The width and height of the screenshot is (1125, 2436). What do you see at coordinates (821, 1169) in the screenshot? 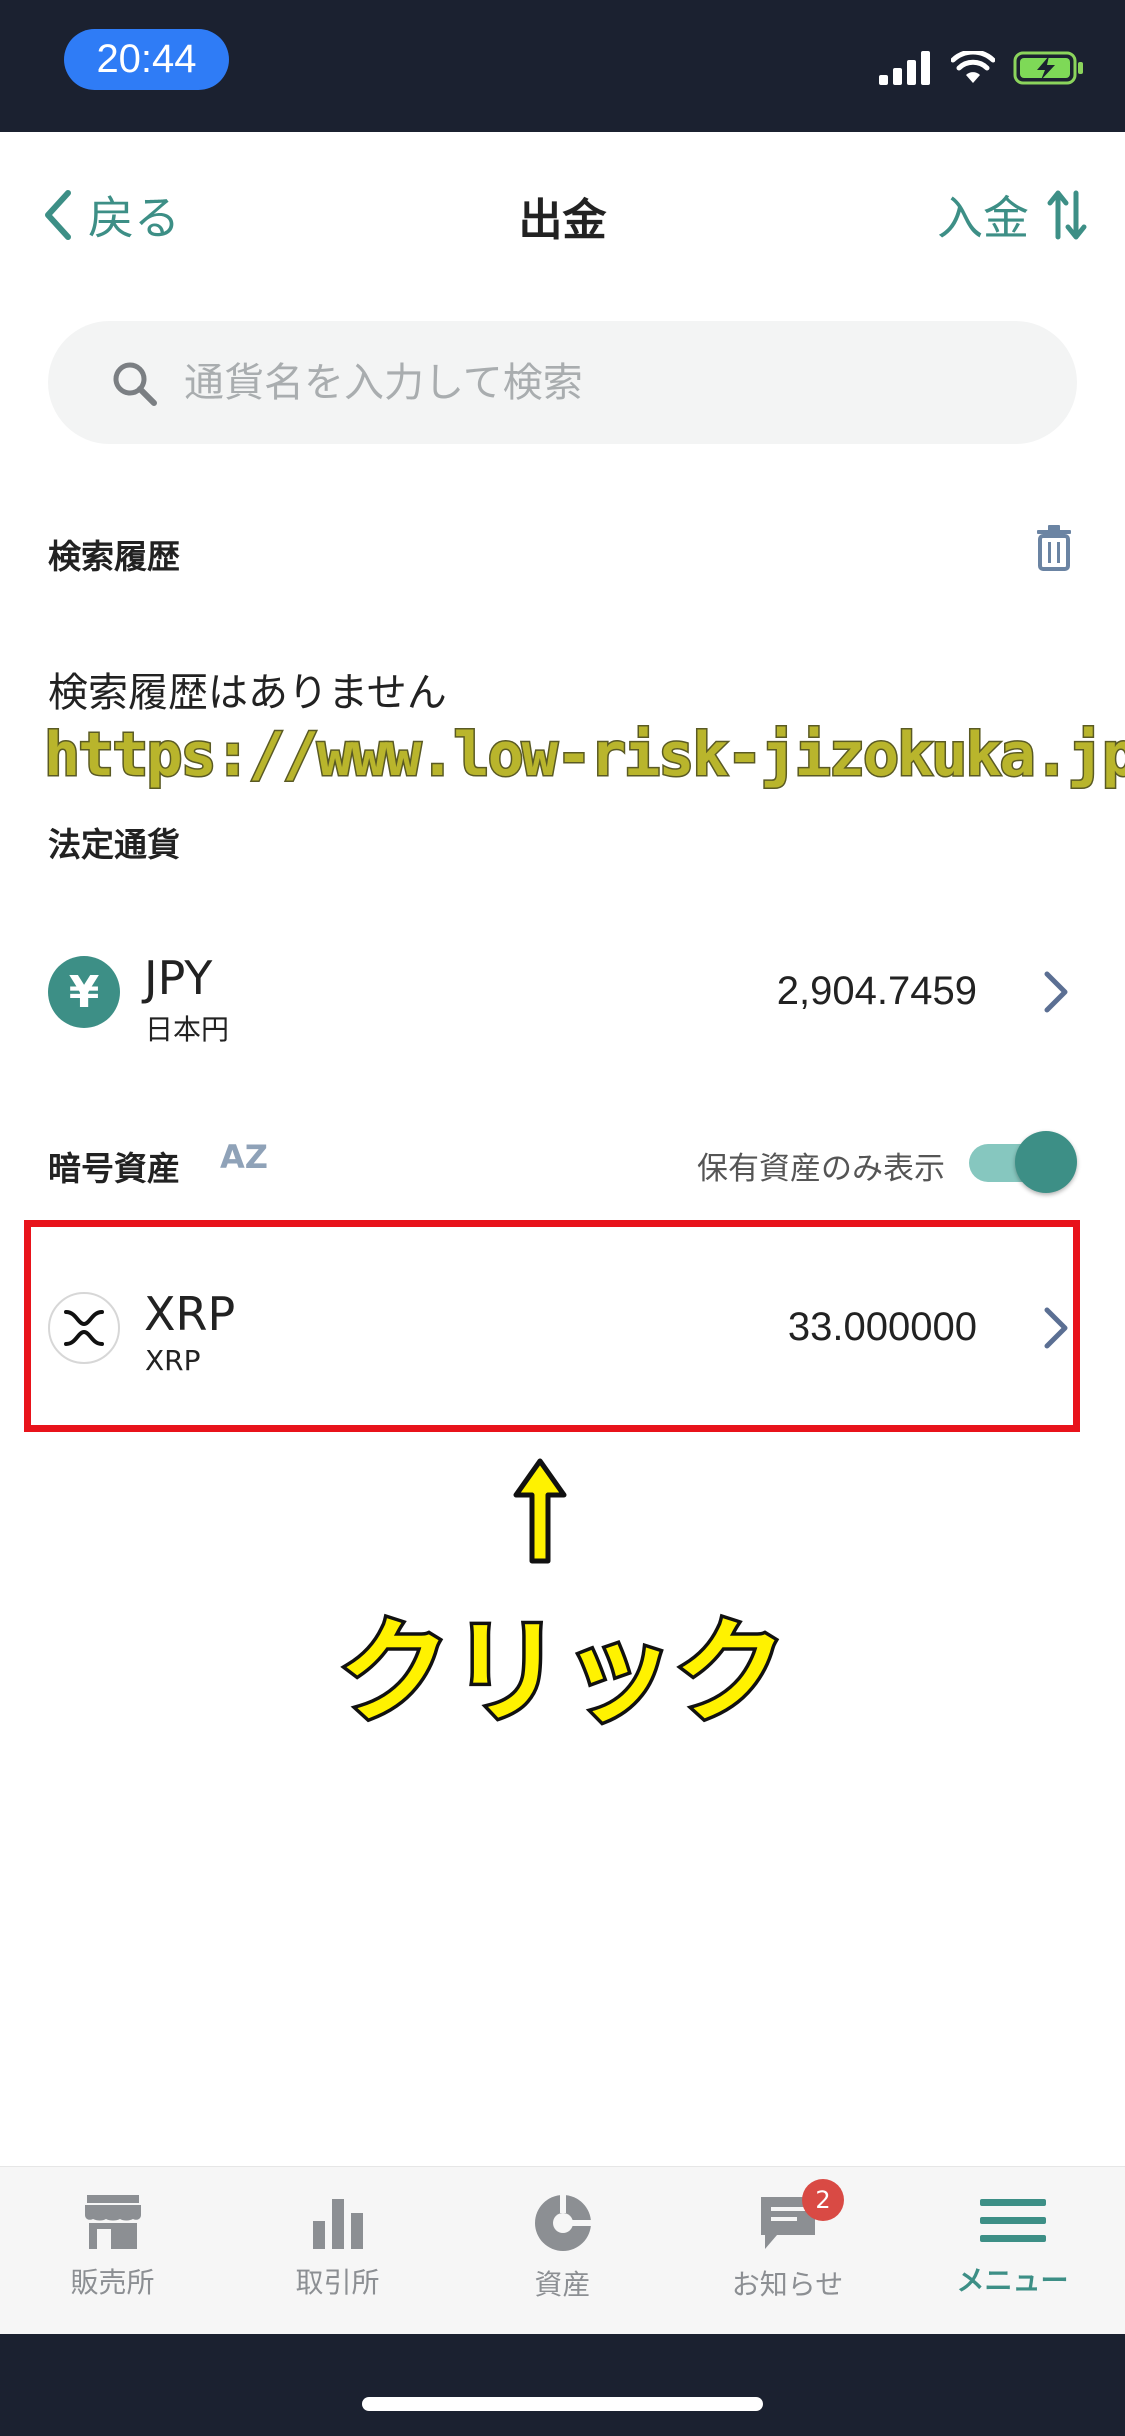
I see `own-only-label: 保有資産のみ表示` at bounding box center [821, 1169].